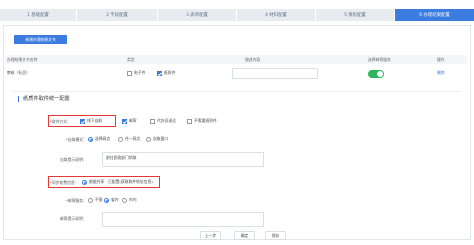 Image resolution: width=474 pixels, height=245 pixels. What do you see at coordinates (60, 121) in the screenshot?
I see `pickup-label: *取件方式：` at bounding box center [60, 121].